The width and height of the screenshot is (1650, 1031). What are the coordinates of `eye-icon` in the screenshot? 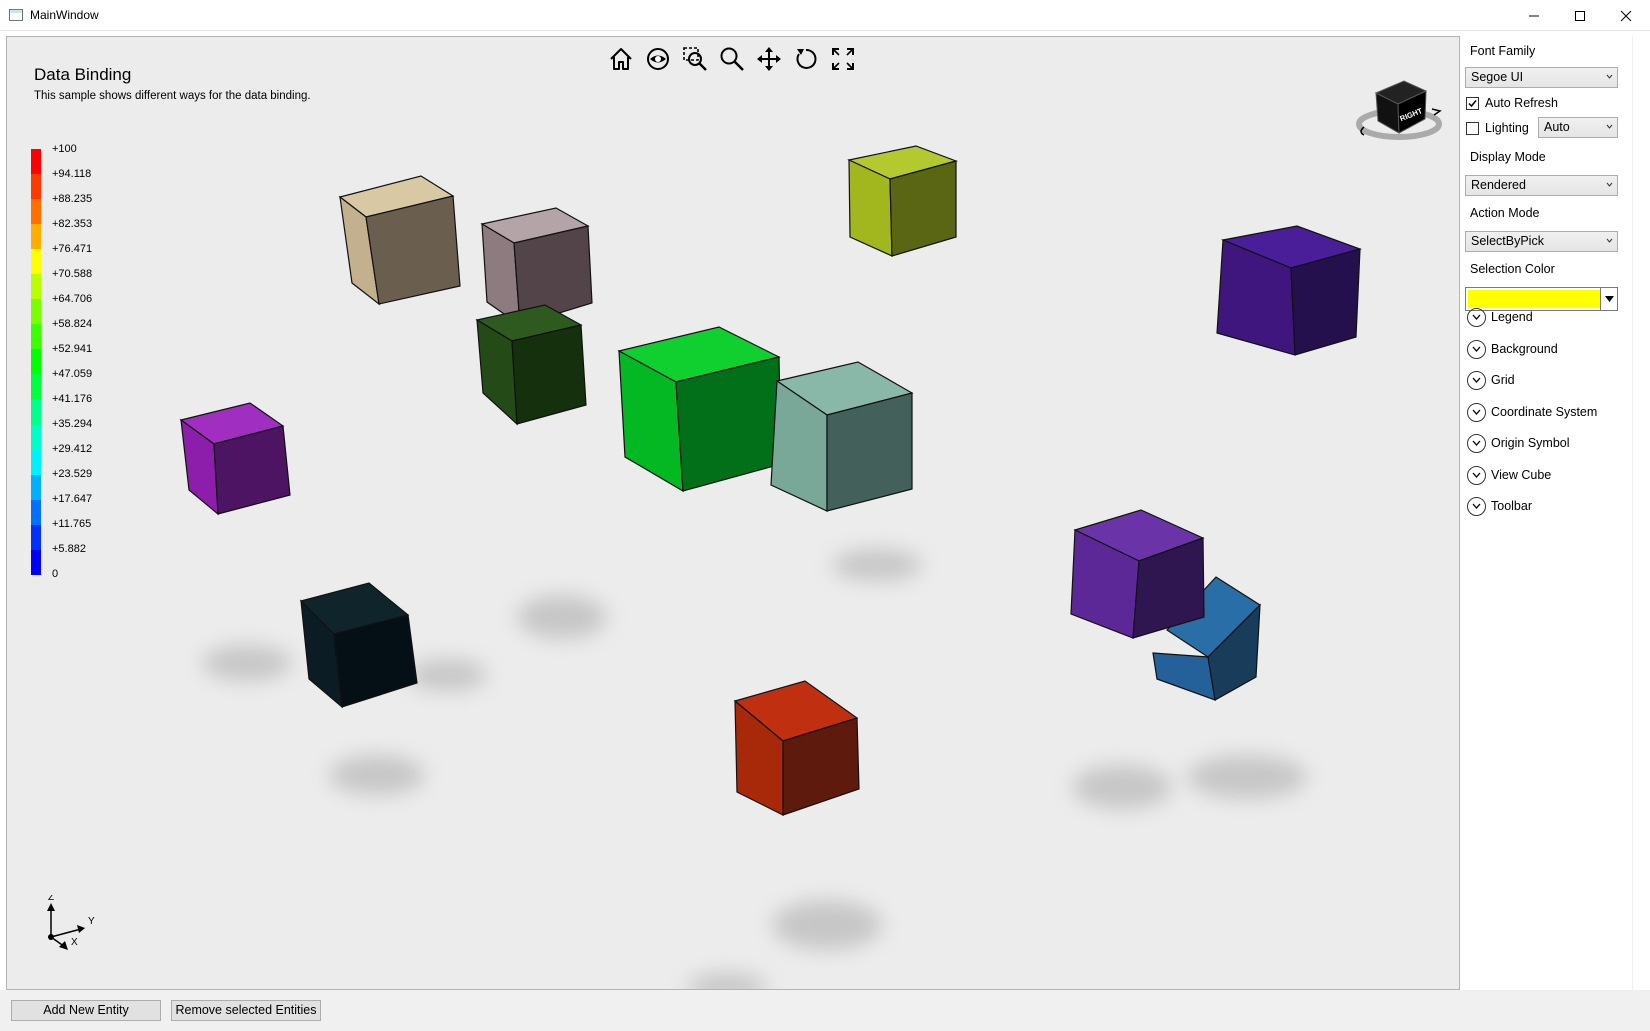 It's located at (657, 58).